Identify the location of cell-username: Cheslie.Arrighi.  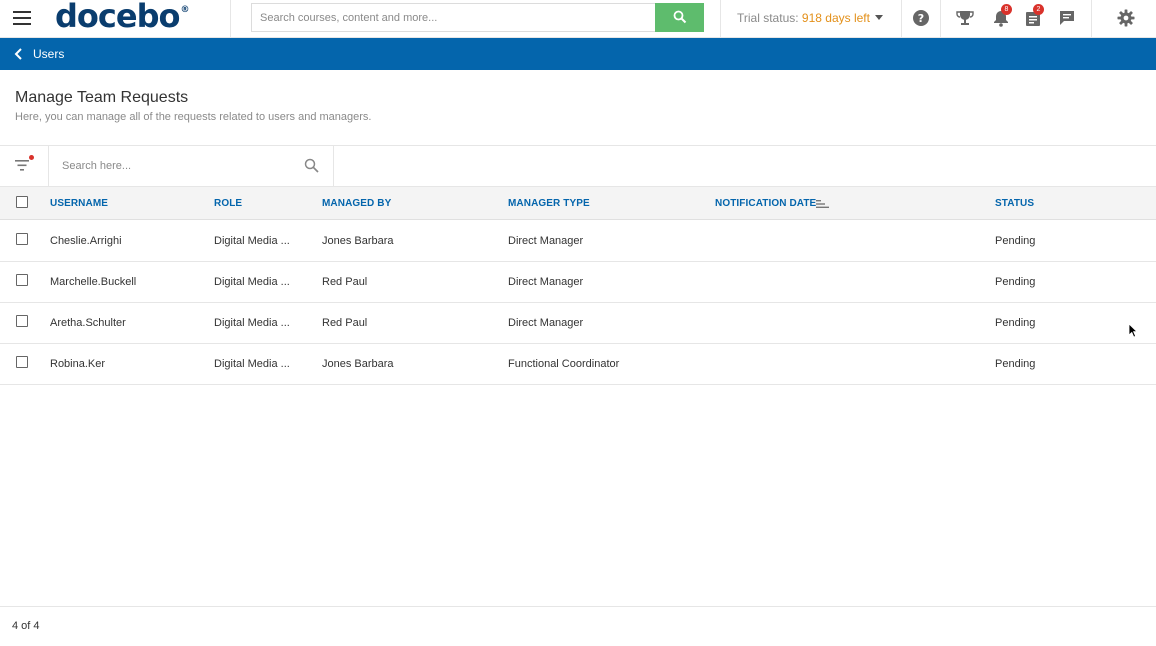
(86, 241).